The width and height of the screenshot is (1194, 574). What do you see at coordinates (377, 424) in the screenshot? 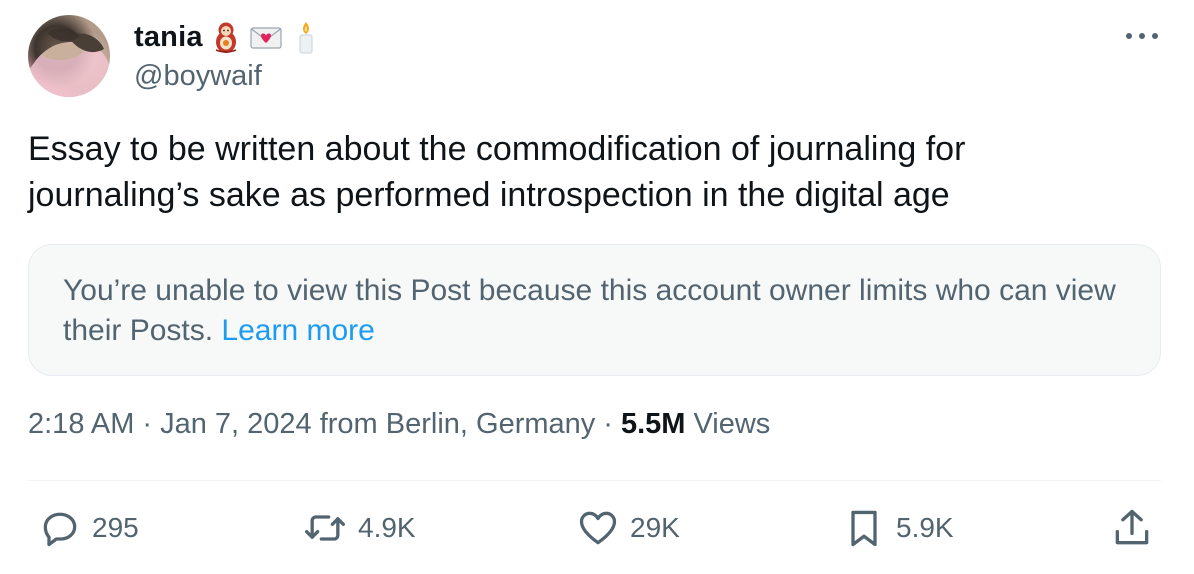
I see `tweet-date-location: Jan 7, 2024 from Berlin, Germany` at bounding box center [377, 424].